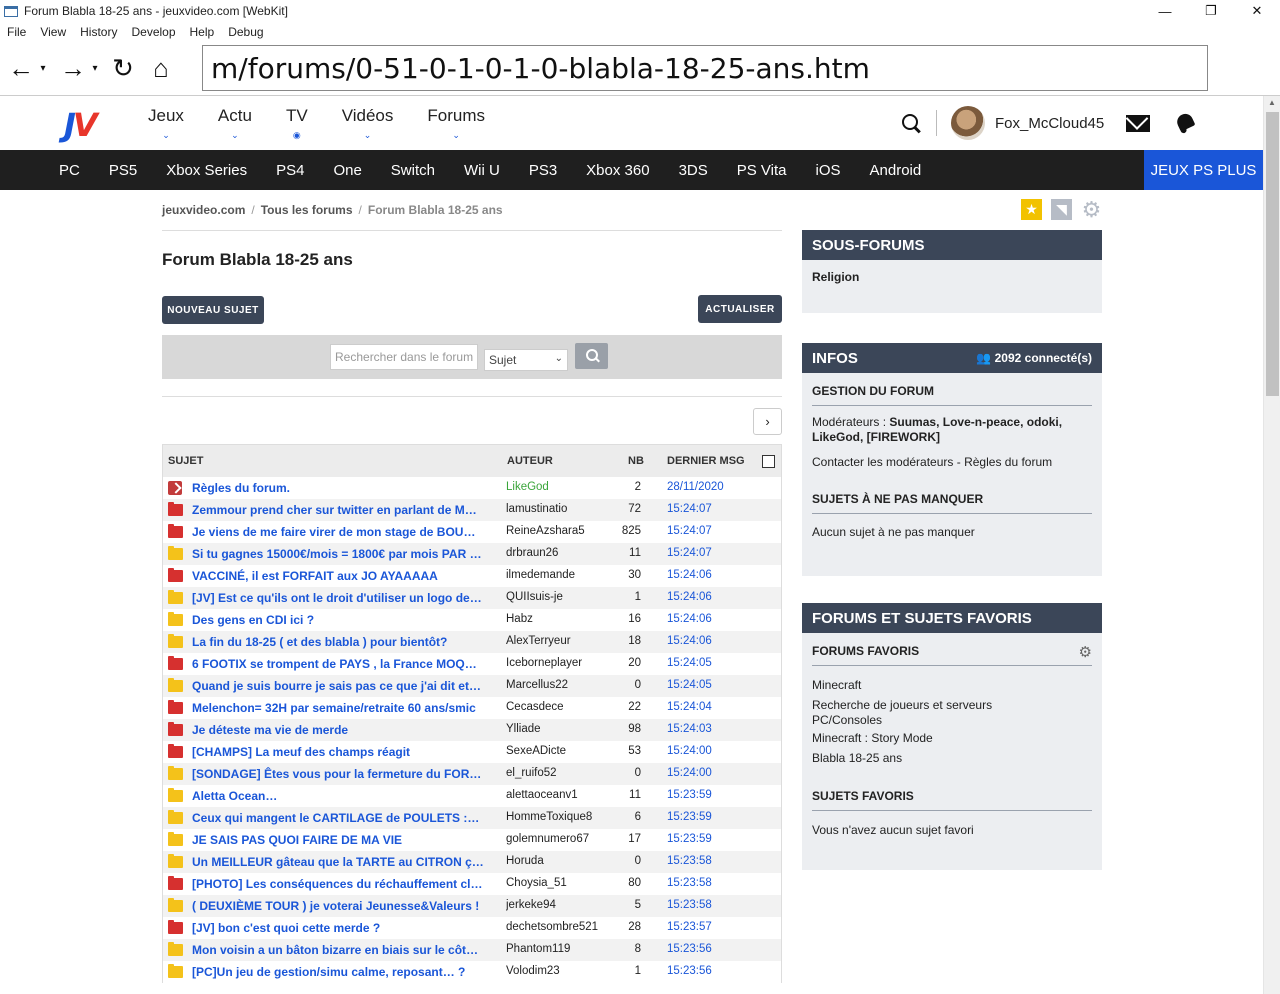  I want to click on menu-view: View, so click(53, 32).